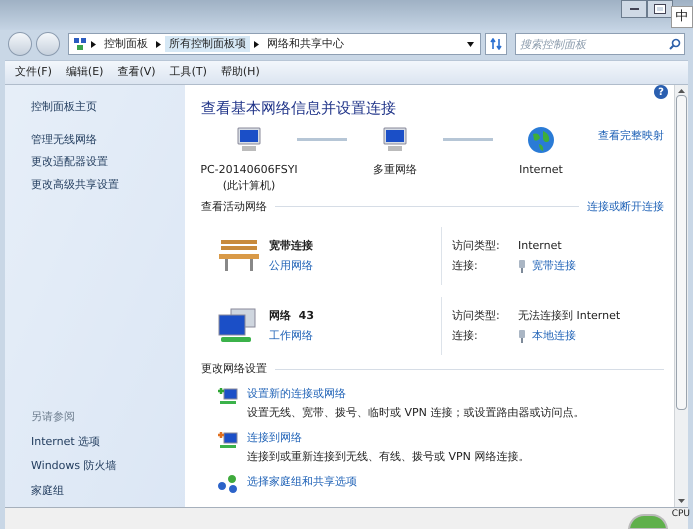  I want to click on refresh-icon, so click(496, 44).